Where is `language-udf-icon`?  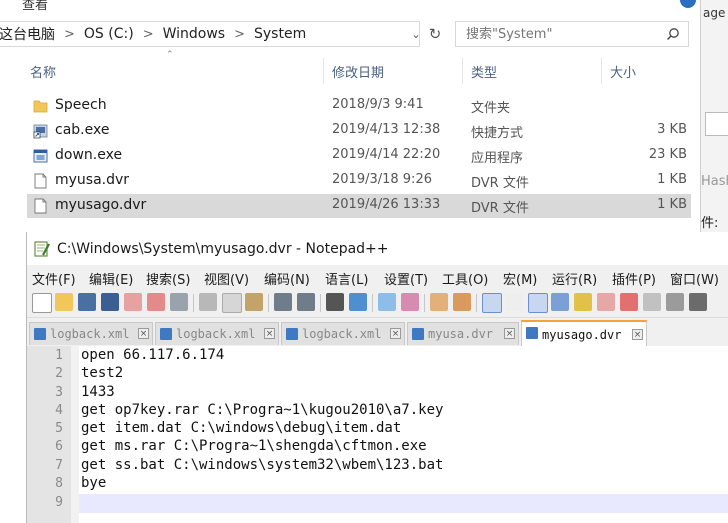
language-udf-icon is located at coordinates (560, 302).